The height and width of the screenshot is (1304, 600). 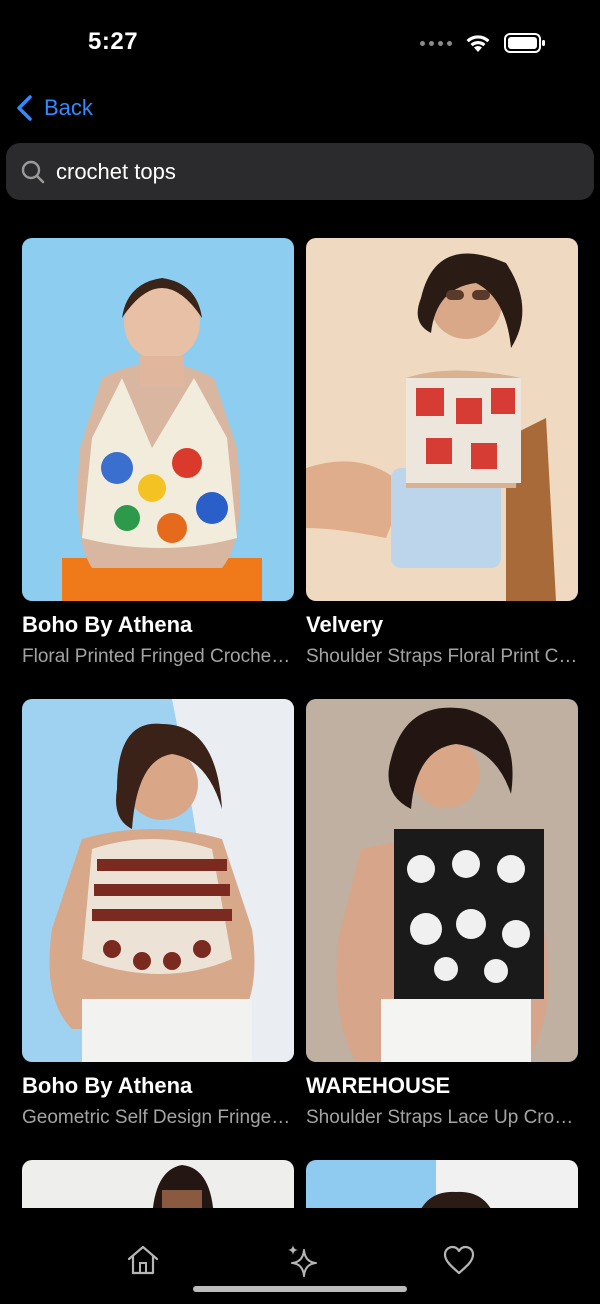 What do you see at coordinates (158, 656) in the screenshot?
I see `product-description: Floral Printed Fringed Crochet Crop Top` at bounding box center [158, 656].